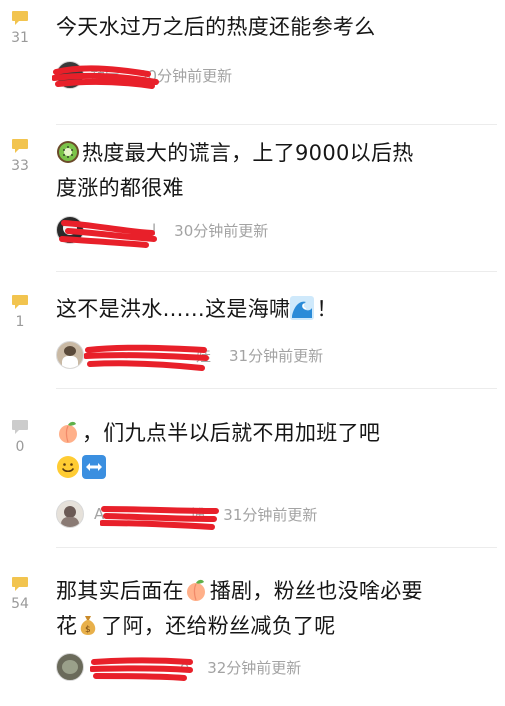  I want to click on username: l, so click(154, 230).